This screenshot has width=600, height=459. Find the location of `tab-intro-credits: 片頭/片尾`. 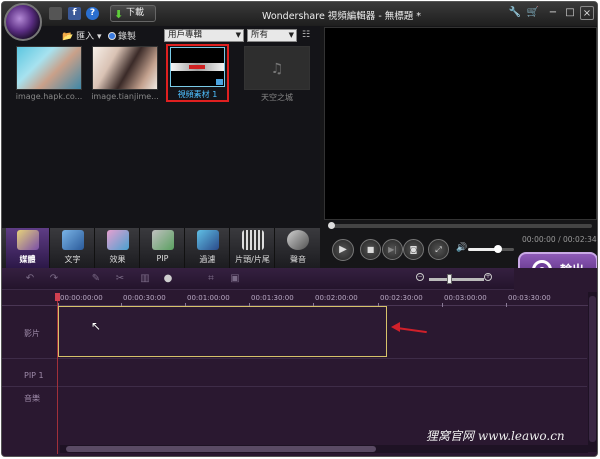

tab-intro-credits: 片頭/片尾 is located at coordinates (253, 248).